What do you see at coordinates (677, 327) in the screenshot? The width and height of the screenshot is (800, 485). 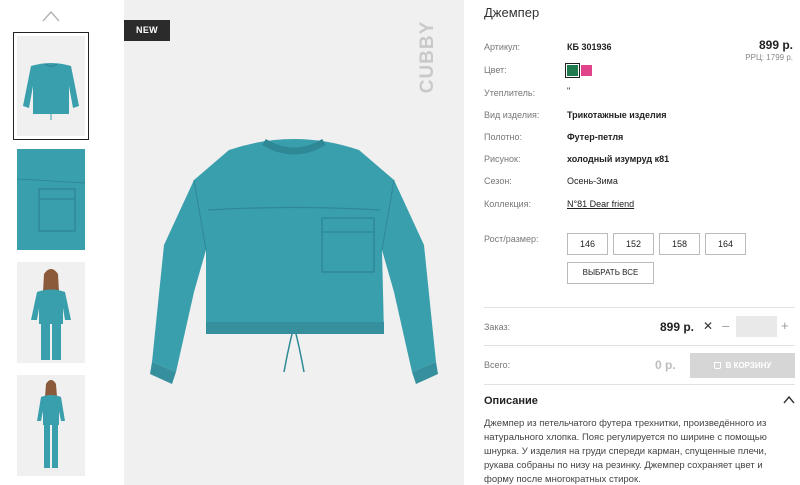 I see `order-price: 899 р.` at bounding box center [677, 327].